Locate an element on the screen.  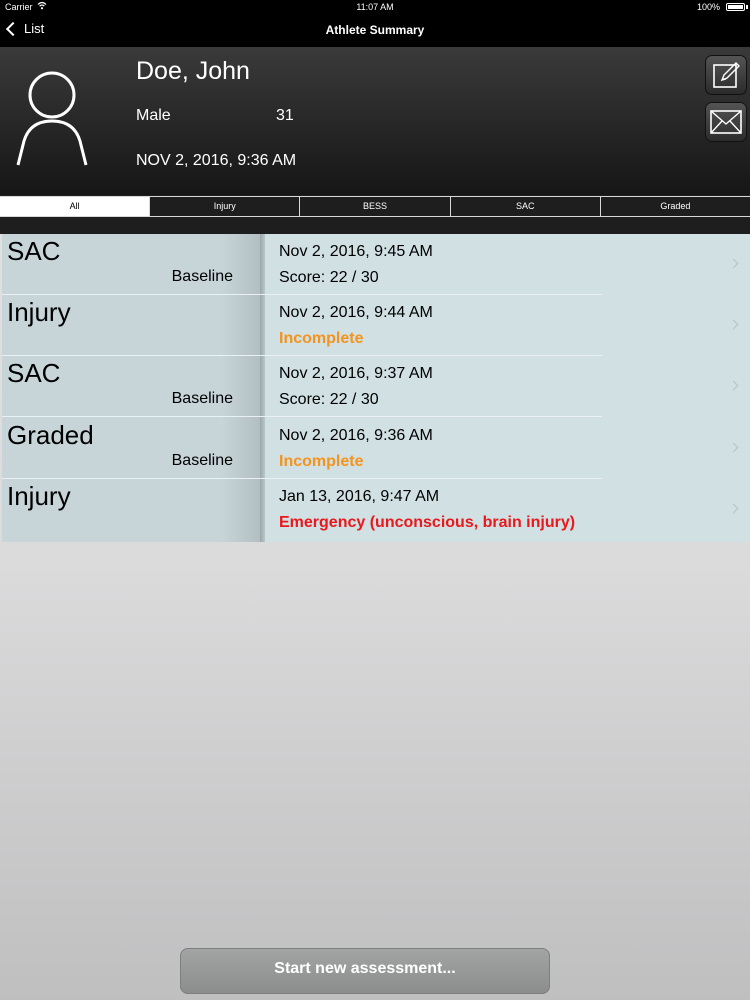
list-item: Injury Nov 2, 2016, 9:44 AM Incomplete is located at coordinates (376, 325).